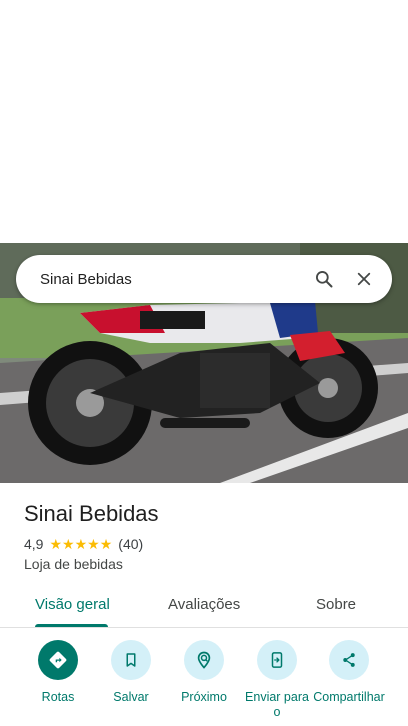  I want to click on search-icon, so click(324, 279).